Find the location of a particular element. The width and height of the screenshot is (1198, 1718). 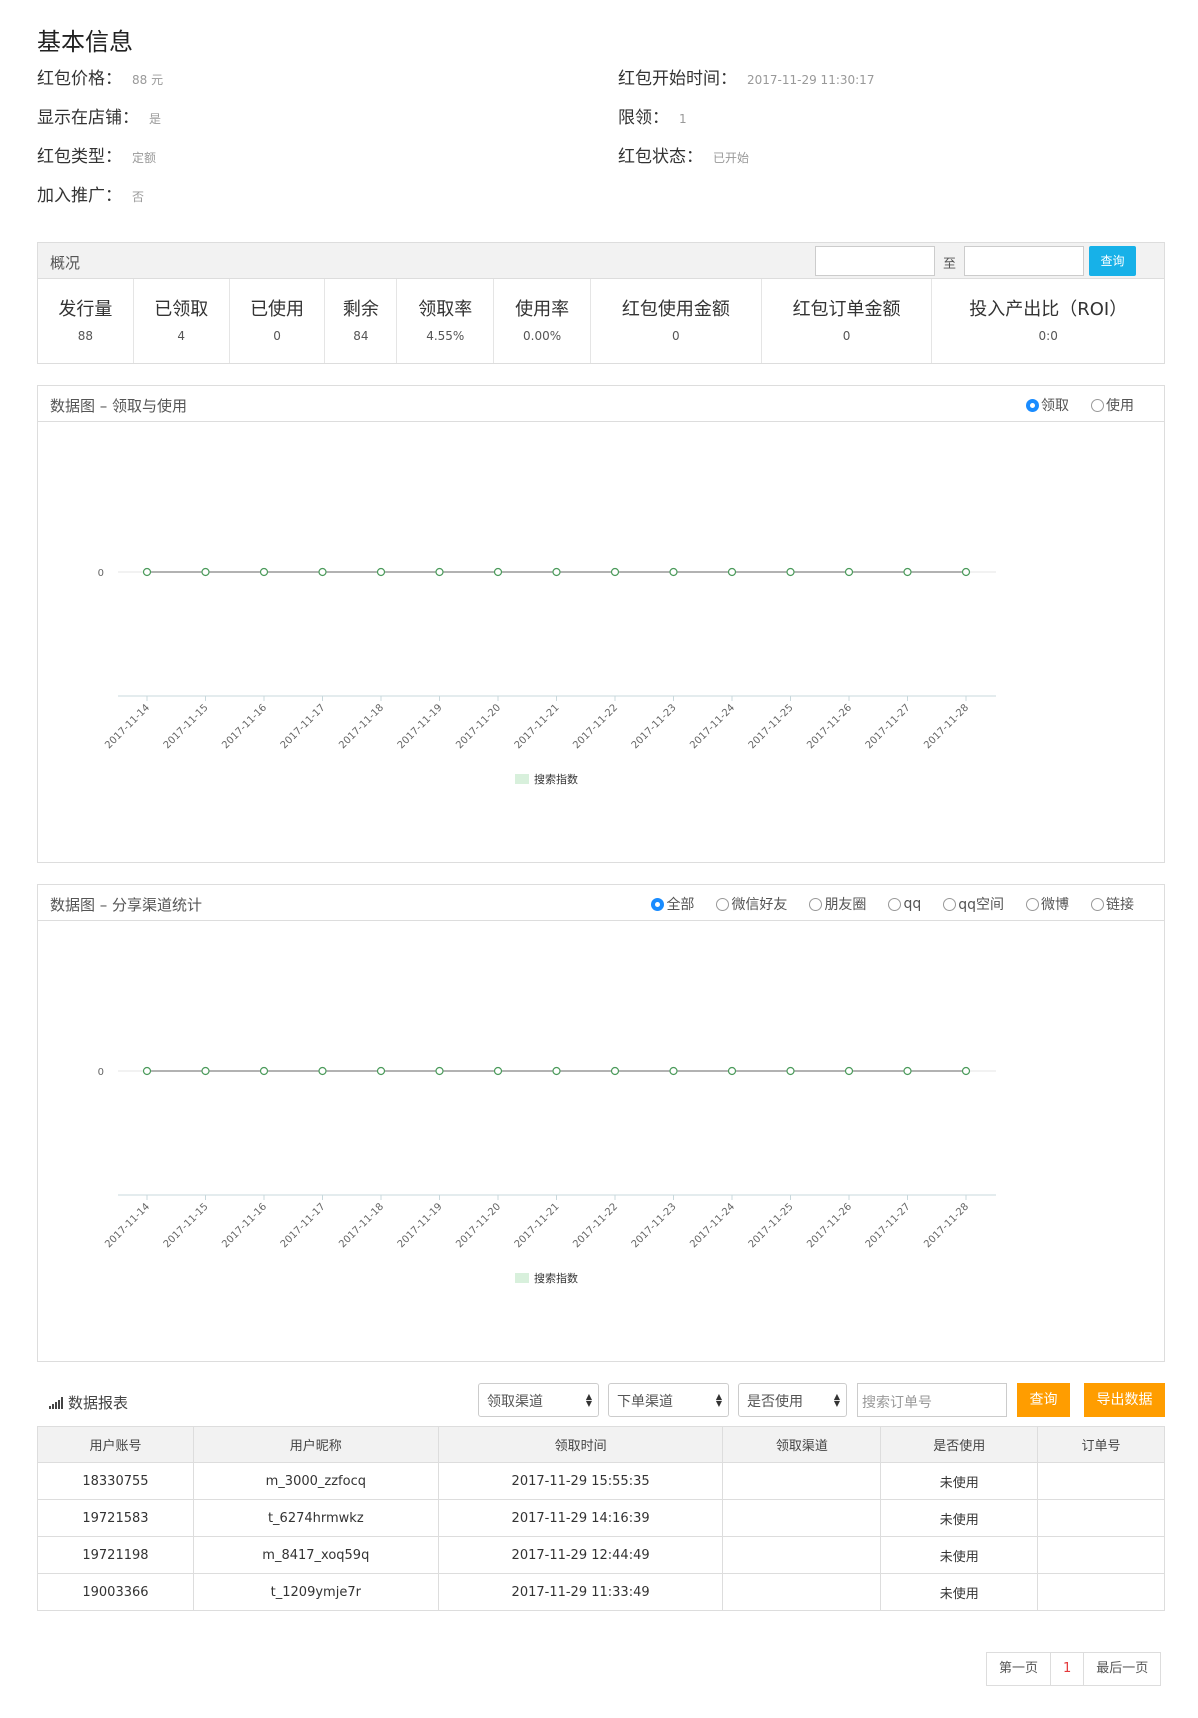

stat-cell: 红包使用金额 0 is located at coordinates (676, 321).